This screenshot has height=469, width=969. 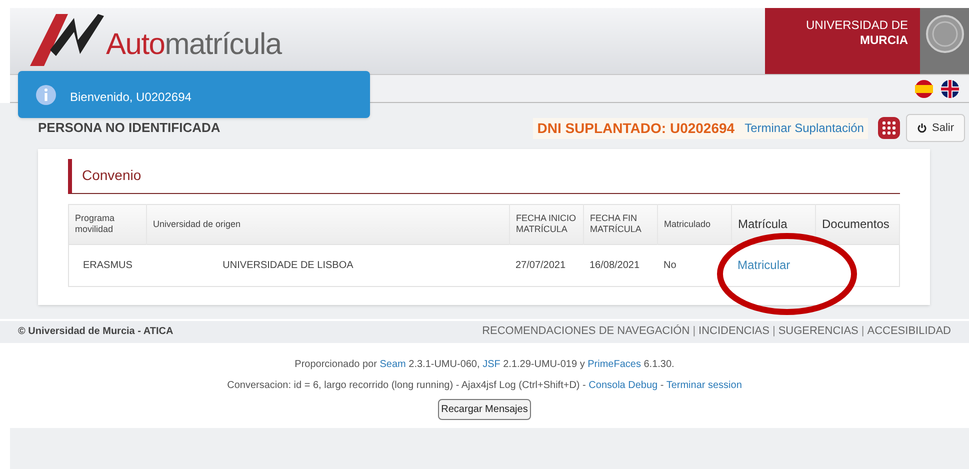 What do you see at coordinates (547, 265) in the screenshot?
I see `table-cell: 27/07/2021` at bounding box center [547, 265].